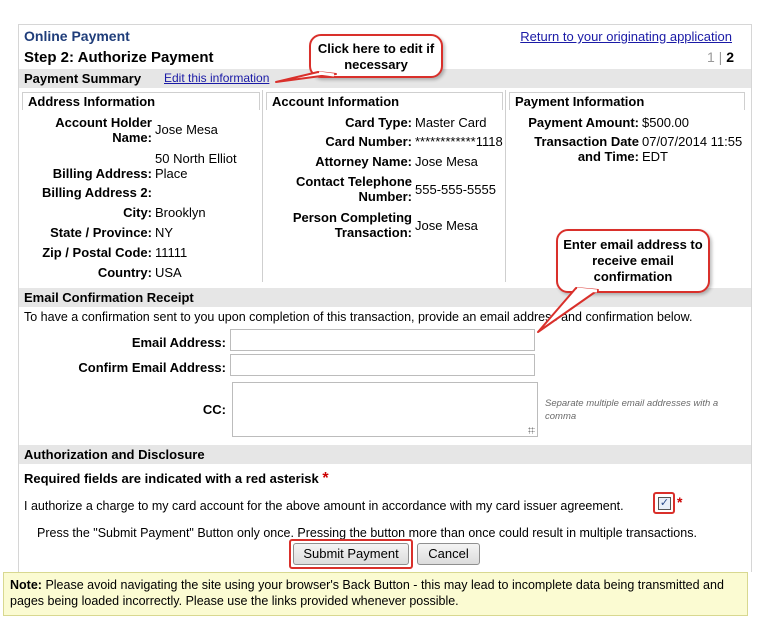 This screenshot has width=768, height=619. I want to click on email-callout-pointer, so click(568, 310).